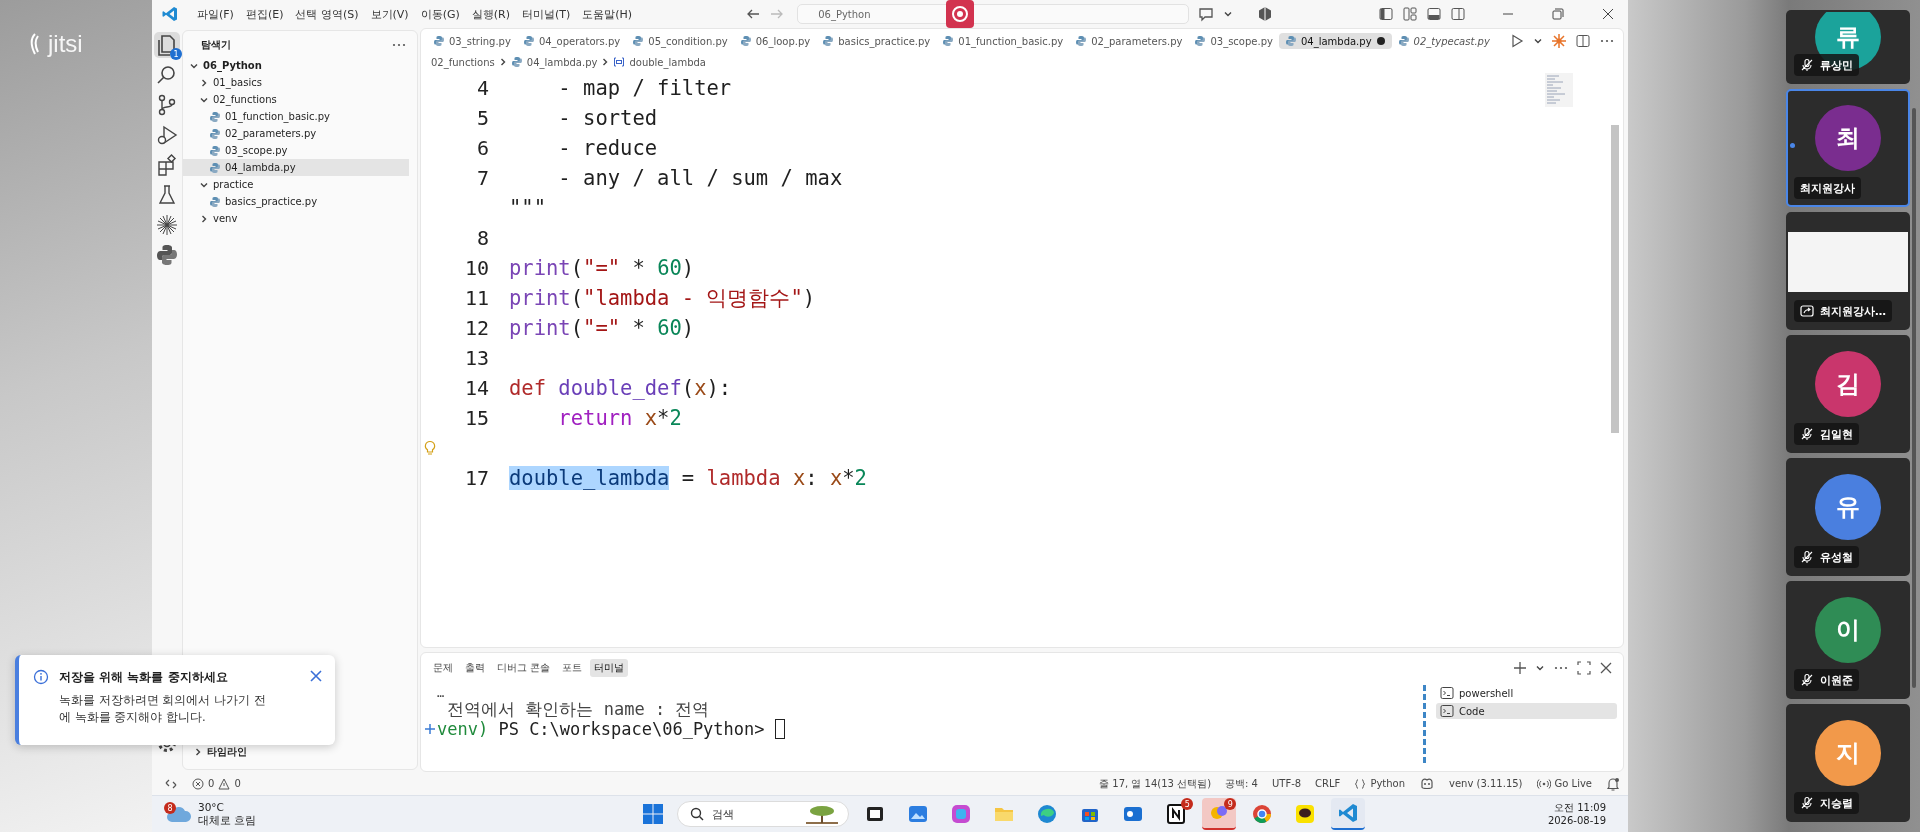  What do you see at coordinates (1129, 41) in the screenshot?
I see `editor-tab: 02_parameters.py` at bounding box center [1129, 41].